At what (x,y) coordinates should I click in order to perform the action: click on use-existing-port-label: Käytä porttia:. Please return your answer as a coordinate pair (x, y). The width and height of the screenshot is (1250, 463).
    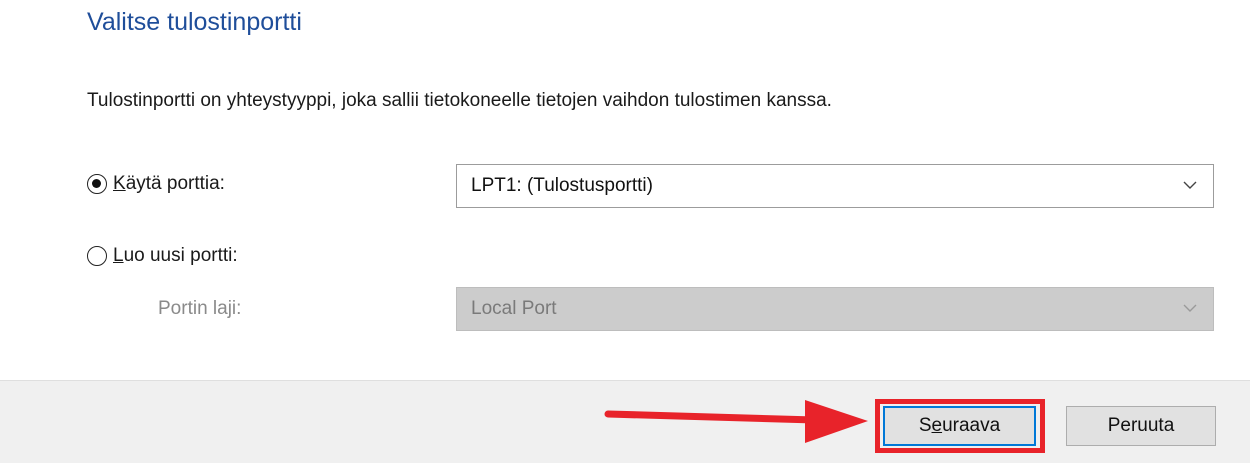
    Looking at the image, I should click on (169, 184).